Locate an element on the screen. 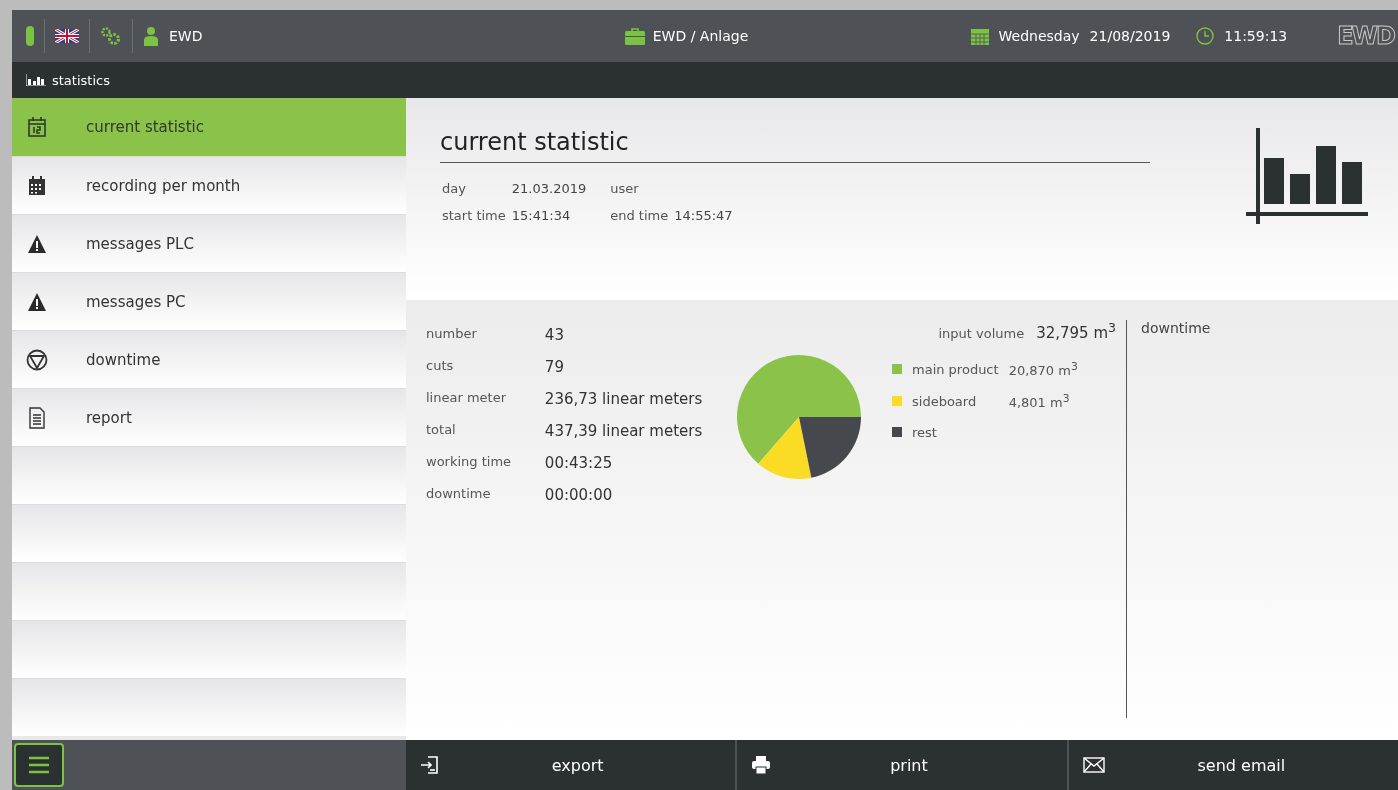 The height and width of the screenshot is (790, 1398). breadcrumb-title: statistics is located at coordinates (81, 80).